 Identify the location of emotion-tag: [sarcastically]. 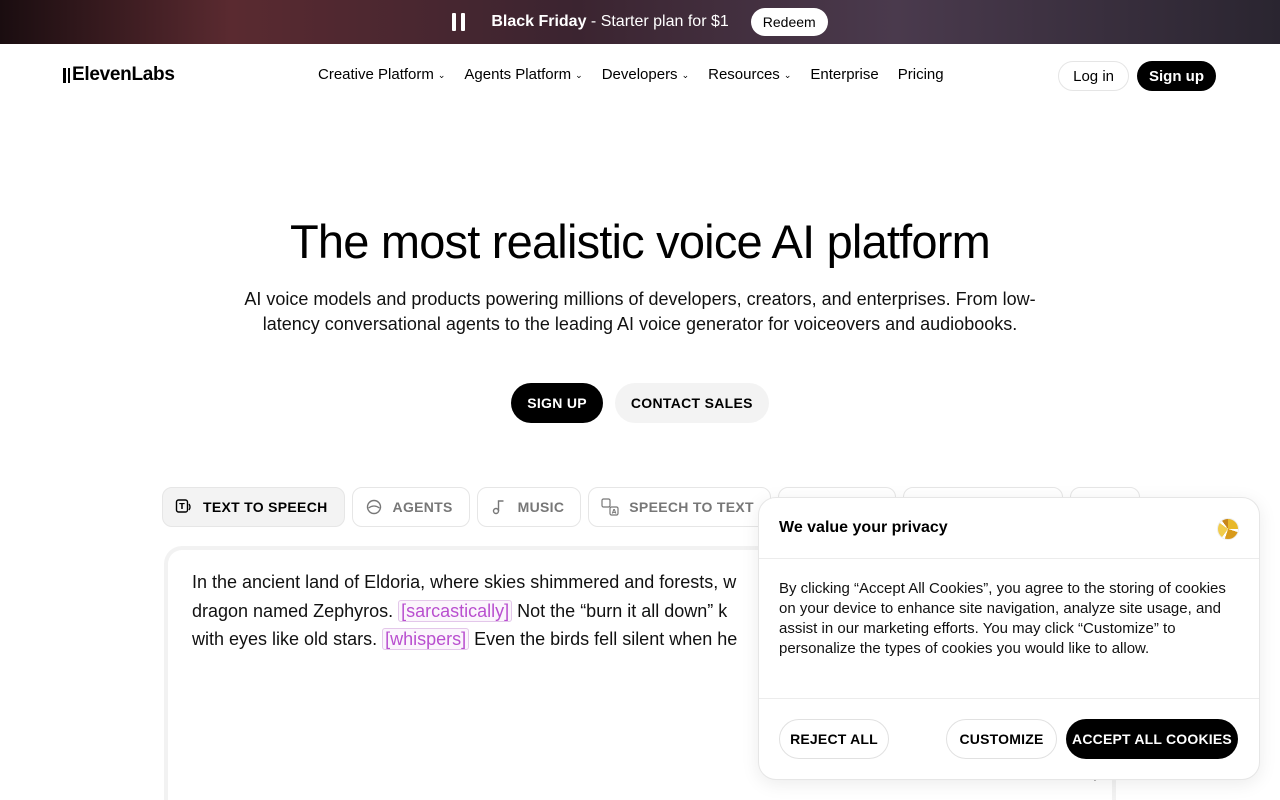
(455, 610).